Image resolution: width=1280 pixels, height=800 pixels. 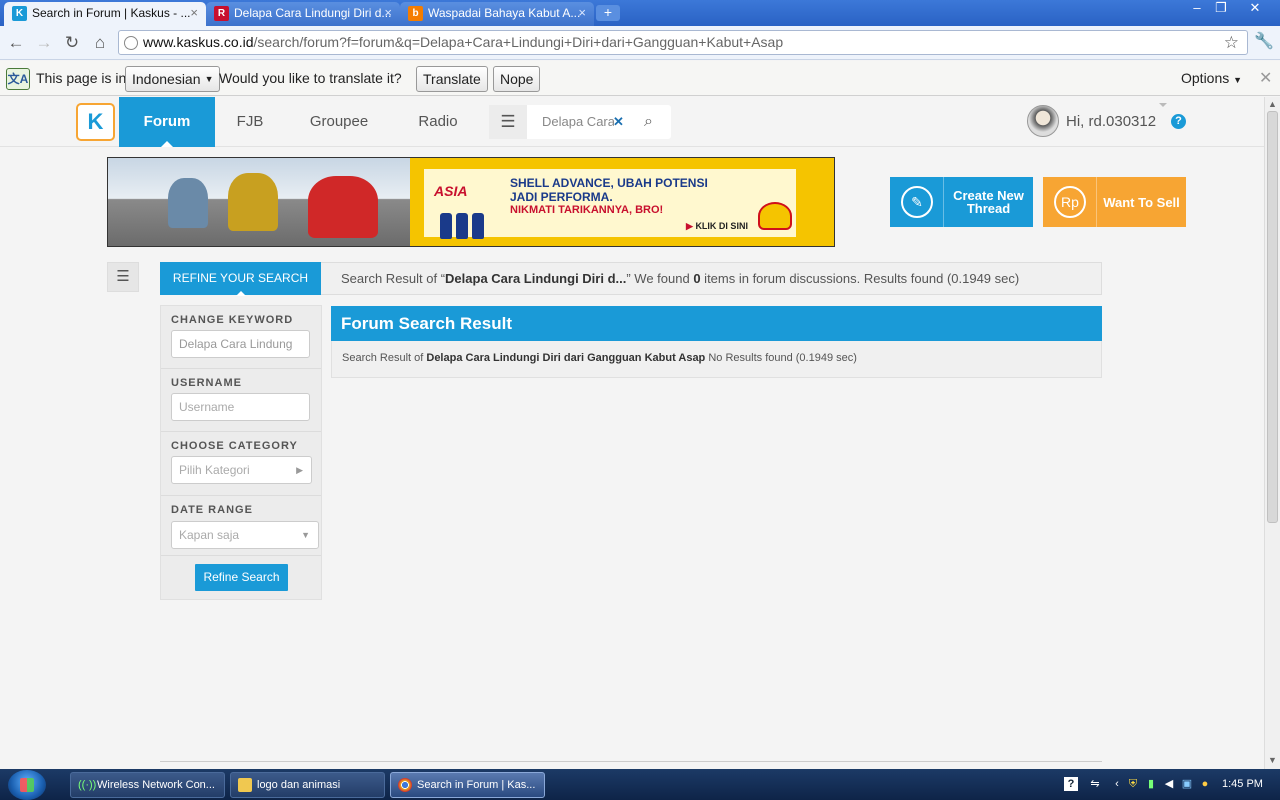 What do you see at coordinates (259, 202) in the screenshot?
I see `banner-photo` at bounding box center [259, 202].